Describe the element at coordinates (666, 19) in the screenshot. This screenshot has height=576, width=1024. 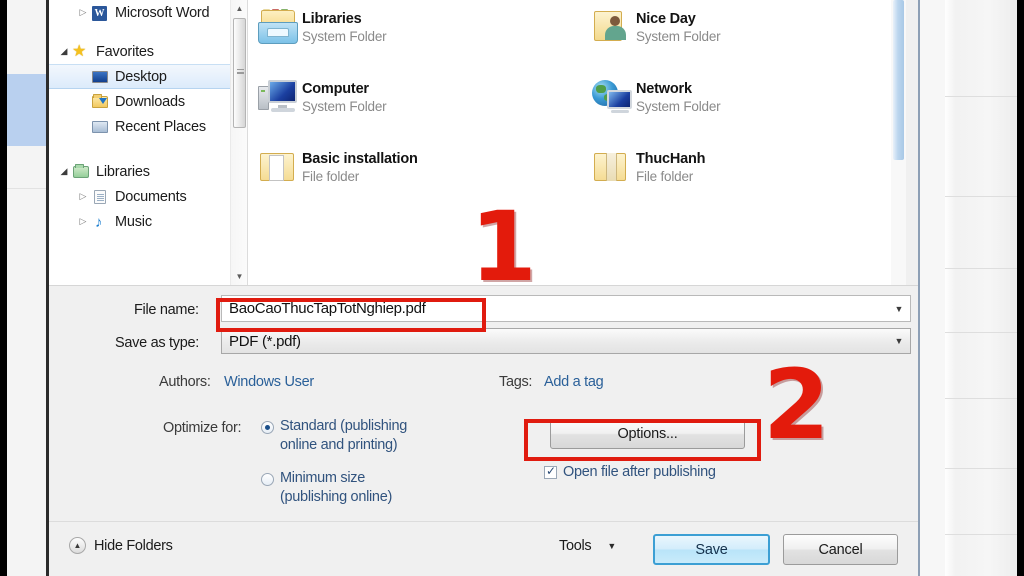
I see `file-name: Nice Day` at that location.